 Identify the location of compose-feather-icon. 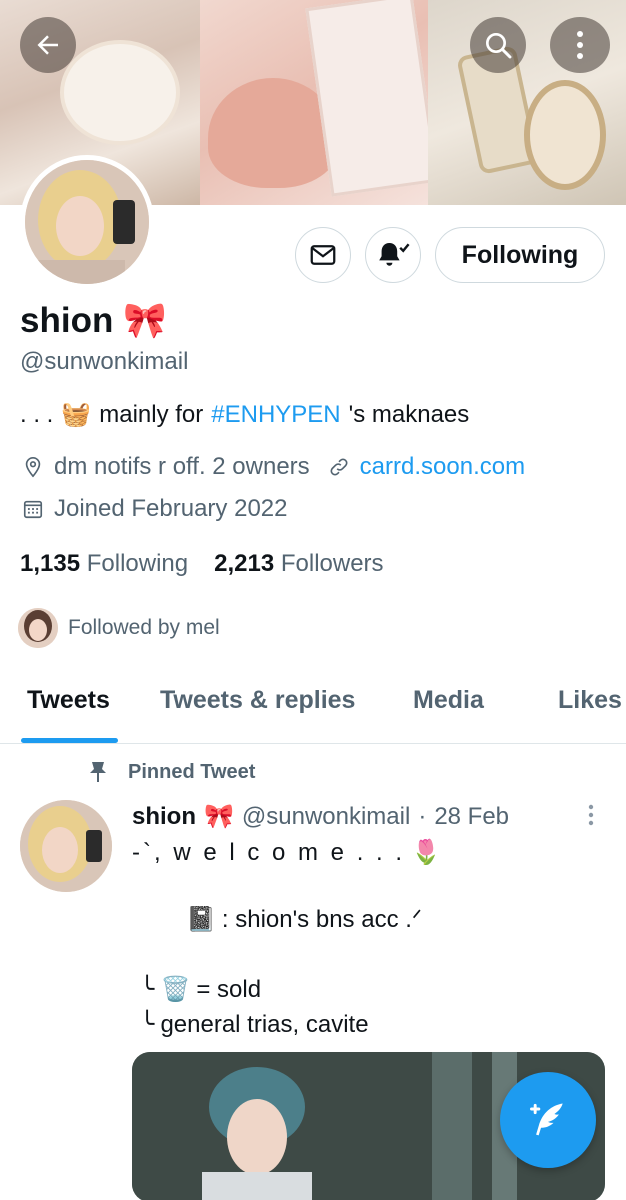
(546, 1119).